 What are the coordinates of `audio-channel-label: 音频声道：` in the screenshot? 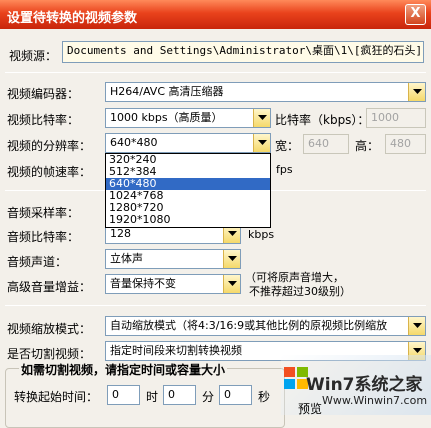 It's located at (37, 262).